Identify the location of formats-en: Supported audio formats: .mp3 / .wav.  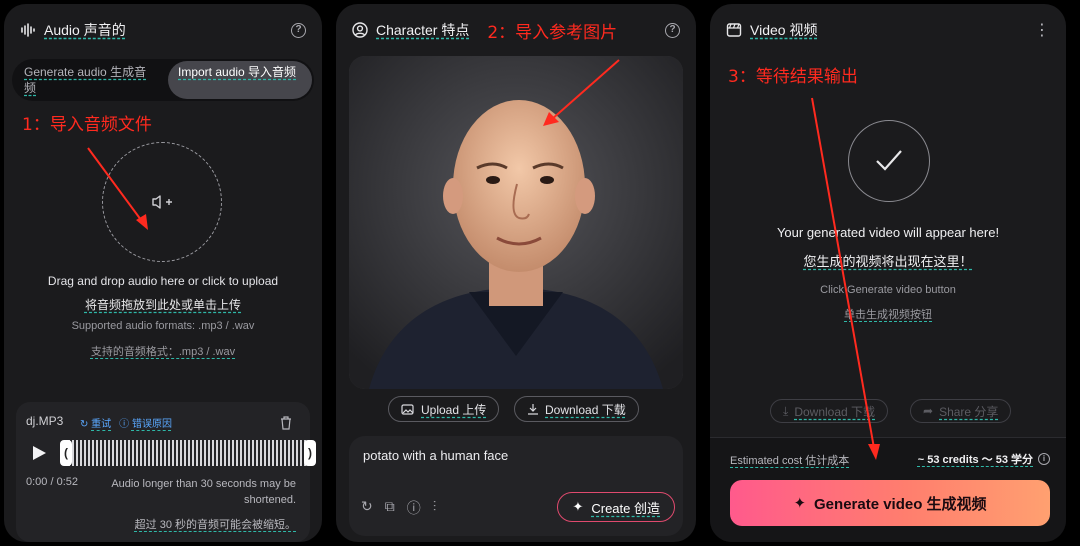
(163, 326).